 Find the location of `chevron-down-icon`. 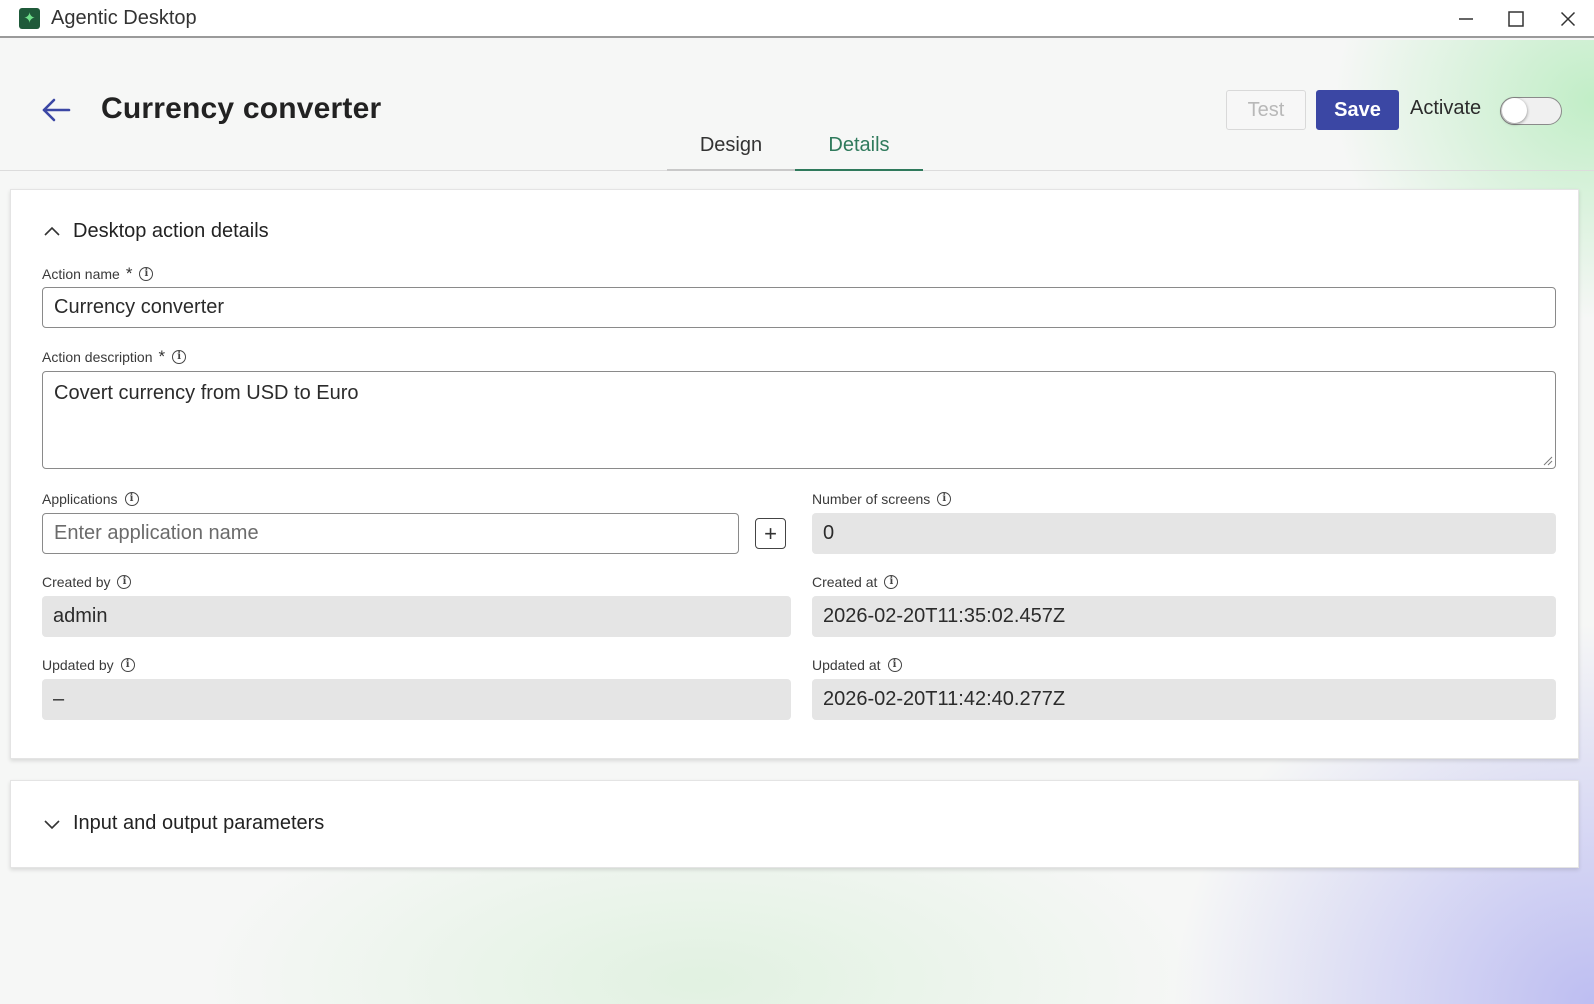

chevron-down-icon is located at coordinates (52, 824).